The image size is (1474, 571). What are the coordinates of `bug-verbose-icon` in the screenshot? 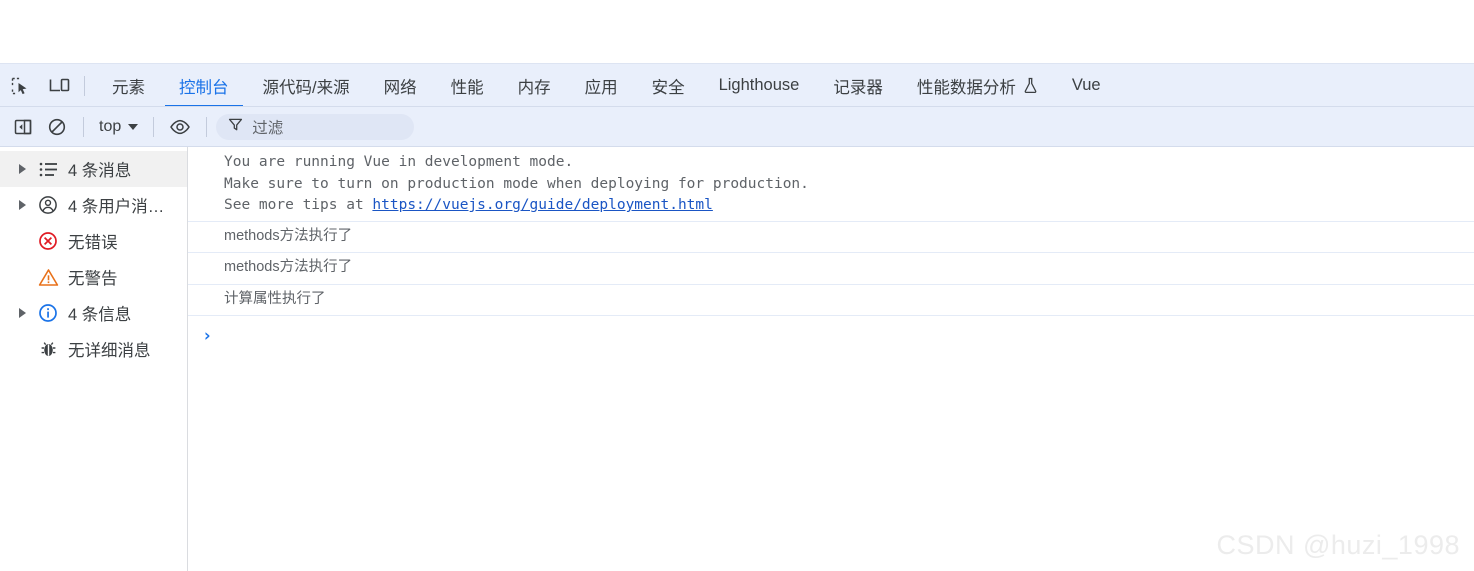 It's located at (48, 349).